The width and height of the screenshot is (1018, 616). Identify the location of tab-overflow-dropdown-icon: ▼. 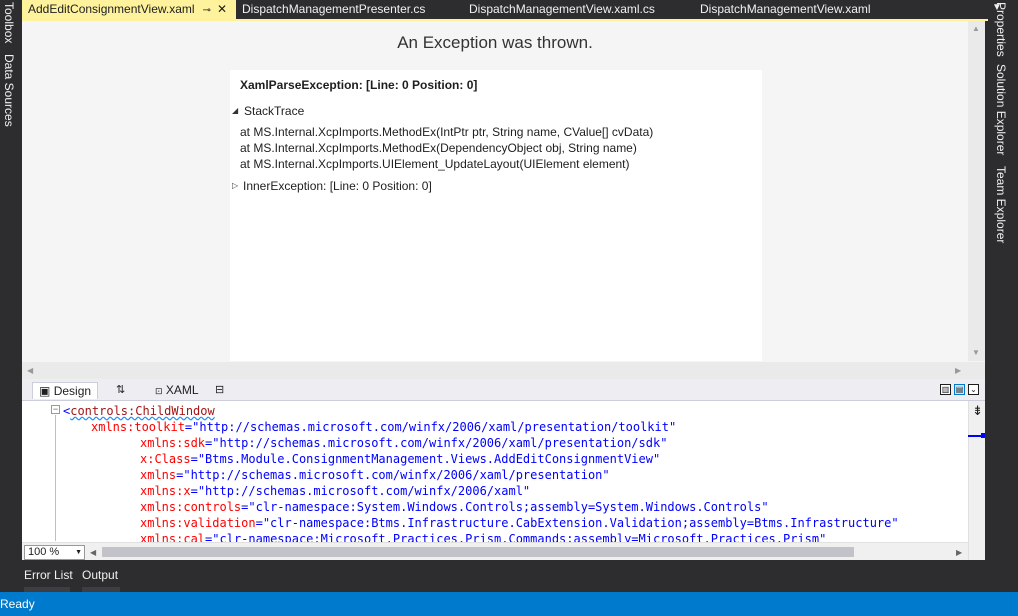
(997, 7).